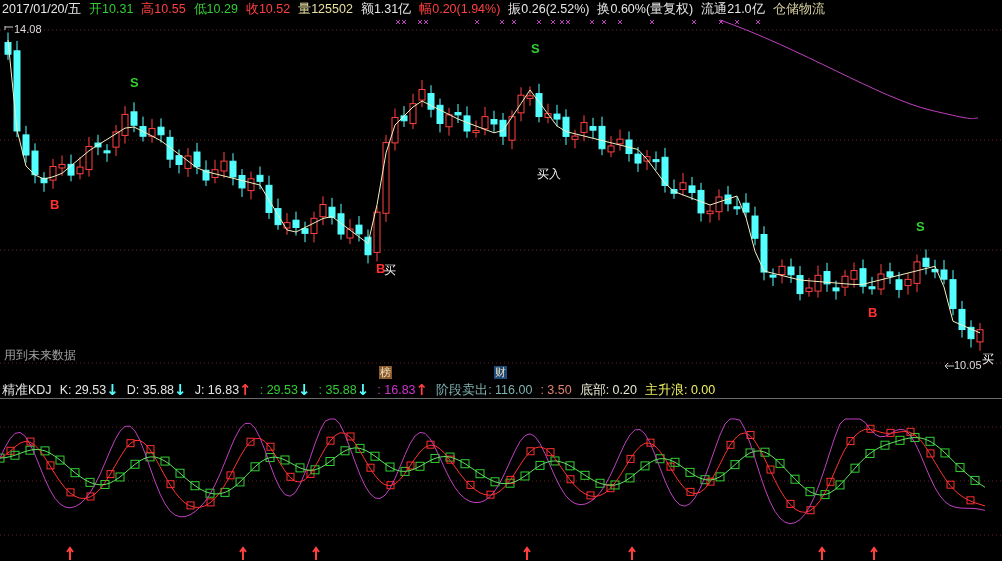 This screenshot has height=561, width=1002. I want to click on indicator-value: D: 35.88, so click(150, 390).